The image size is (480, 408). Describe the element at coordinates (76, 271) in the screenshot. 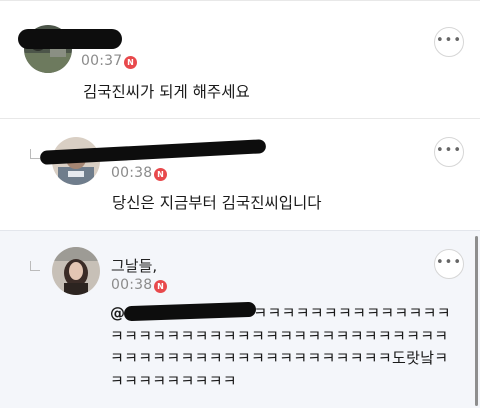

I see `avatar` at that location.